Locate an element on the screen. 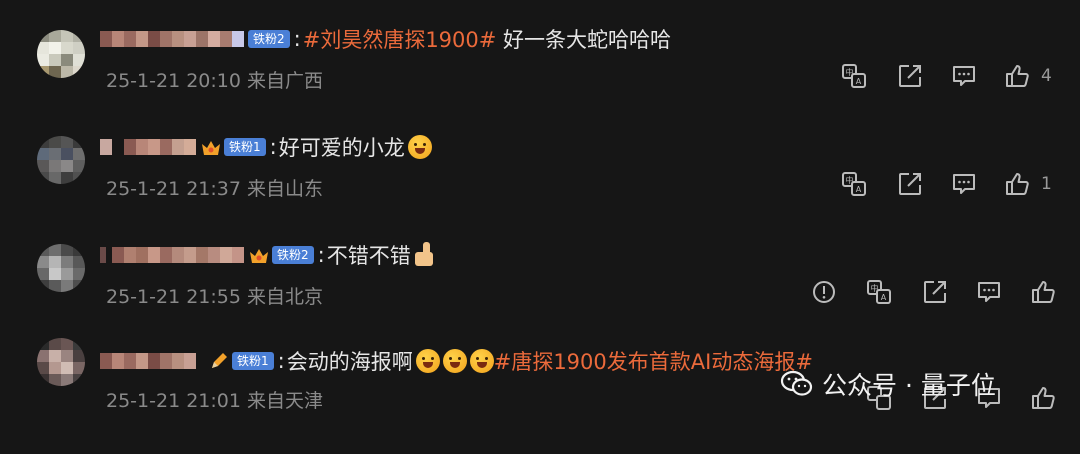 The width and height of the screenshot is (1080, 454). comment-content: 铁粉1 : 会动的海报啊 #唐探1900发布首款AI动态海报# is located at coordinates (456, 361).